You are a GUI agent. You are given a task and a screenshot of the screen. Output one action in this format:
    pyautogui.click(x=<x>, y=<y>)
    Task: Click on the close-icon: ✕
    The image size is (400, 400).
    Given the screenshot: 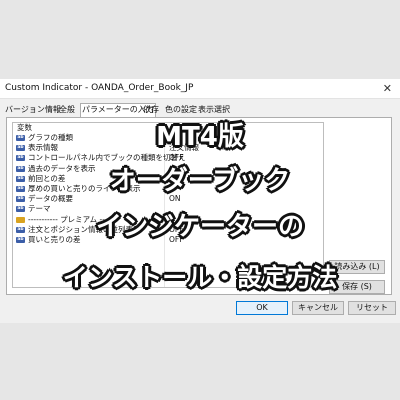 What is the action you would take?
    pyautogui.click(x=387, y=88)
    